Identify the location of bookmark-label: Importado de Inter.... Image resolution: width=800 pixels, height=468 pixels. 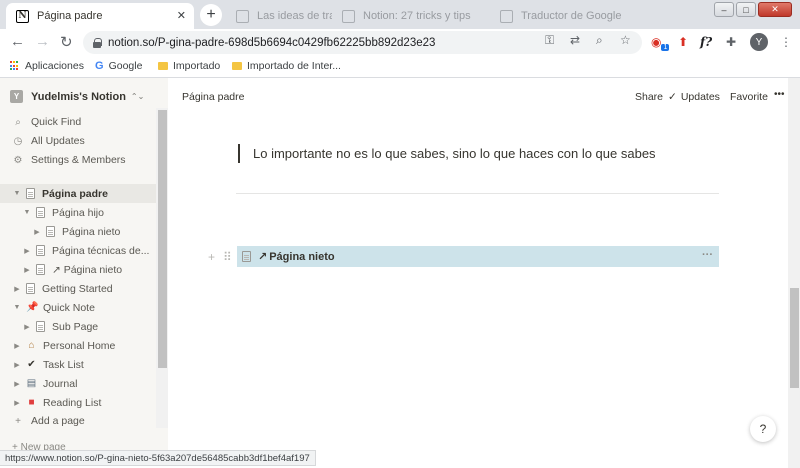
(294, 66).